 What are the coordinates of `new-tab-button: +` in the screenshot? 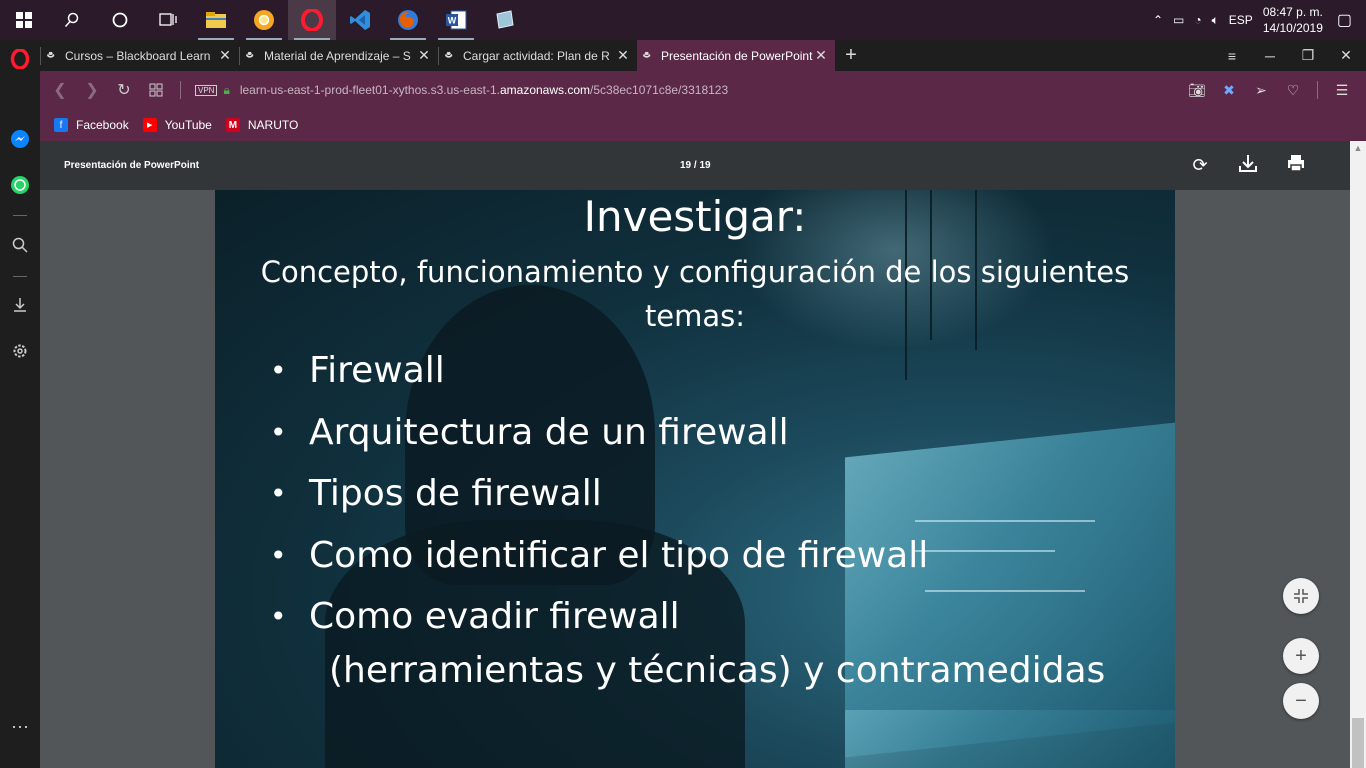 It's located at (851, 55).